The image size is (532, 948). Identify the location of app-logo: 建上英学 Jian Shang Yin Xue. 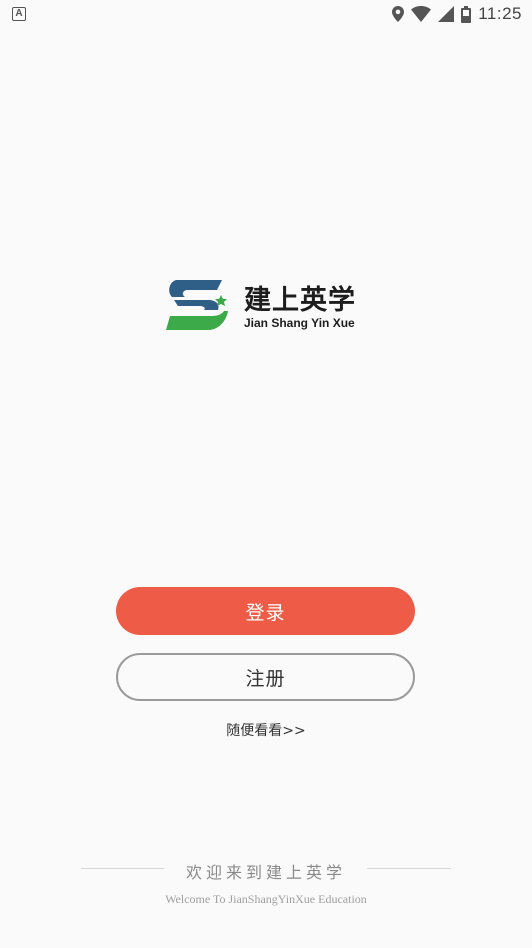
(266, 305).